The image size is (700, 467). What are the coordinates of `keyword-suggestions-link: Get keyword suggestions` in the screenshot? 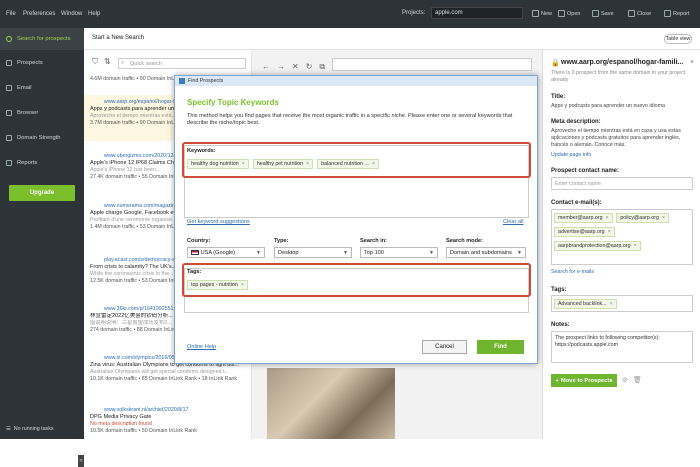 It's located at (218, 222).